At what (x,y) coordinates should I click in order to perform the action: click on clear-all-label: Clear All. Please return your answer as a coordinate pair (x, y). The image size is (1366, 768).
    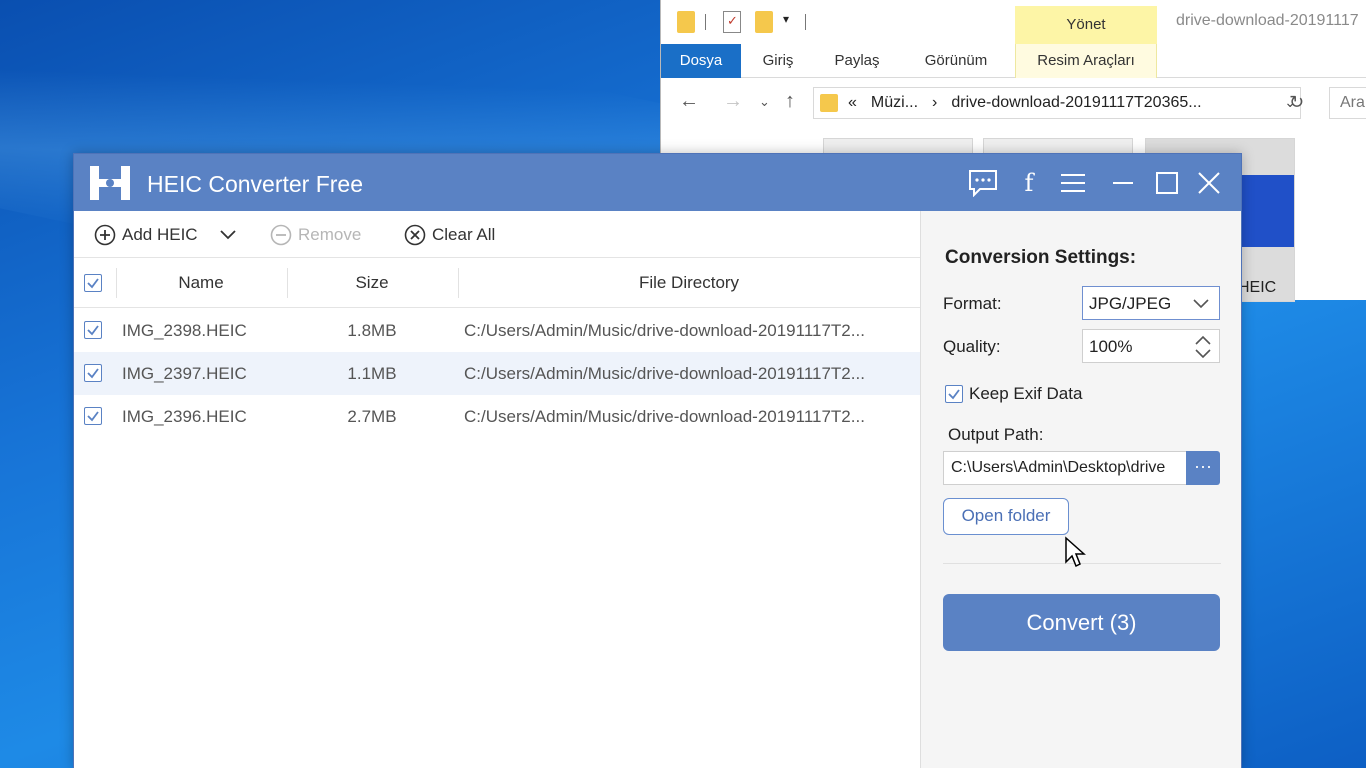
    Looking at the image, I should click on (464, 234).